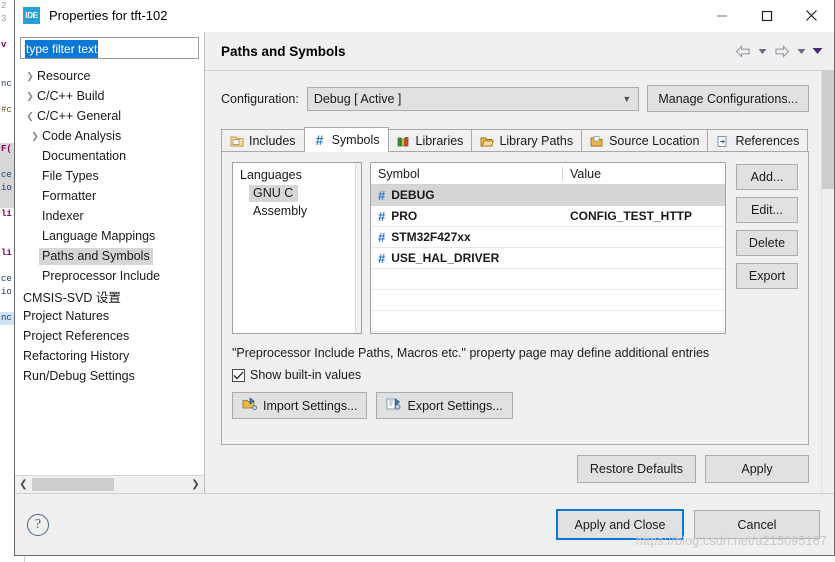 The height and width of the screenshot is (562, 835). What do you see at coordinates (358, 248) in the screenshot?
I see `languages-scrollbar` at bounding box center [358, 248].